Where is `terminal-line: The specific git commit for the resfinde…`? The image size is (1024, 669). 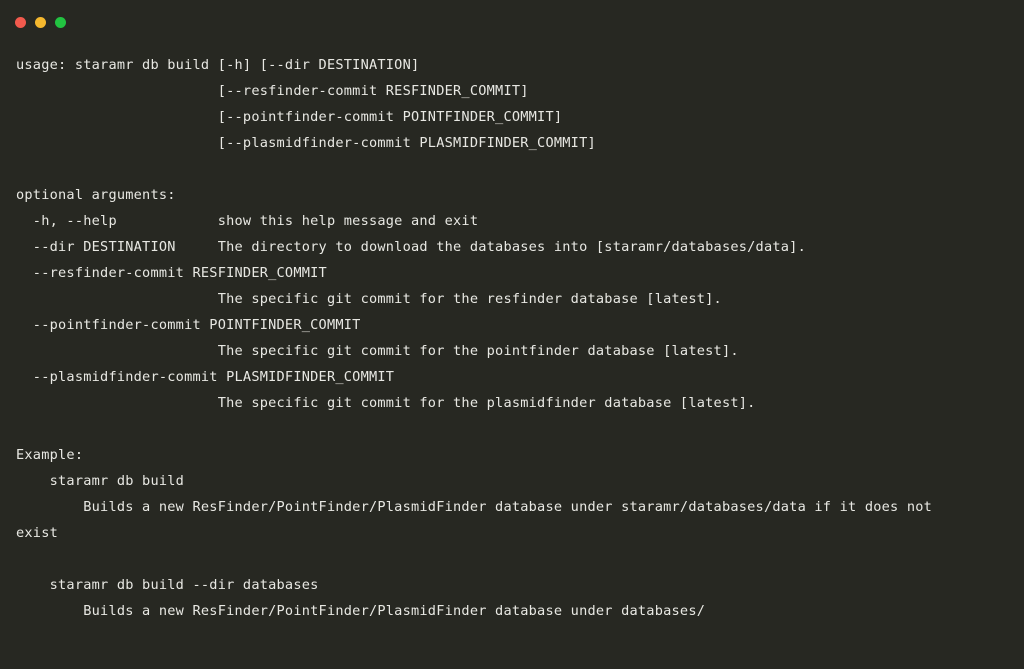
terminal-line: The specific git commit for the resfinde… is located at coordinates (369, 299).